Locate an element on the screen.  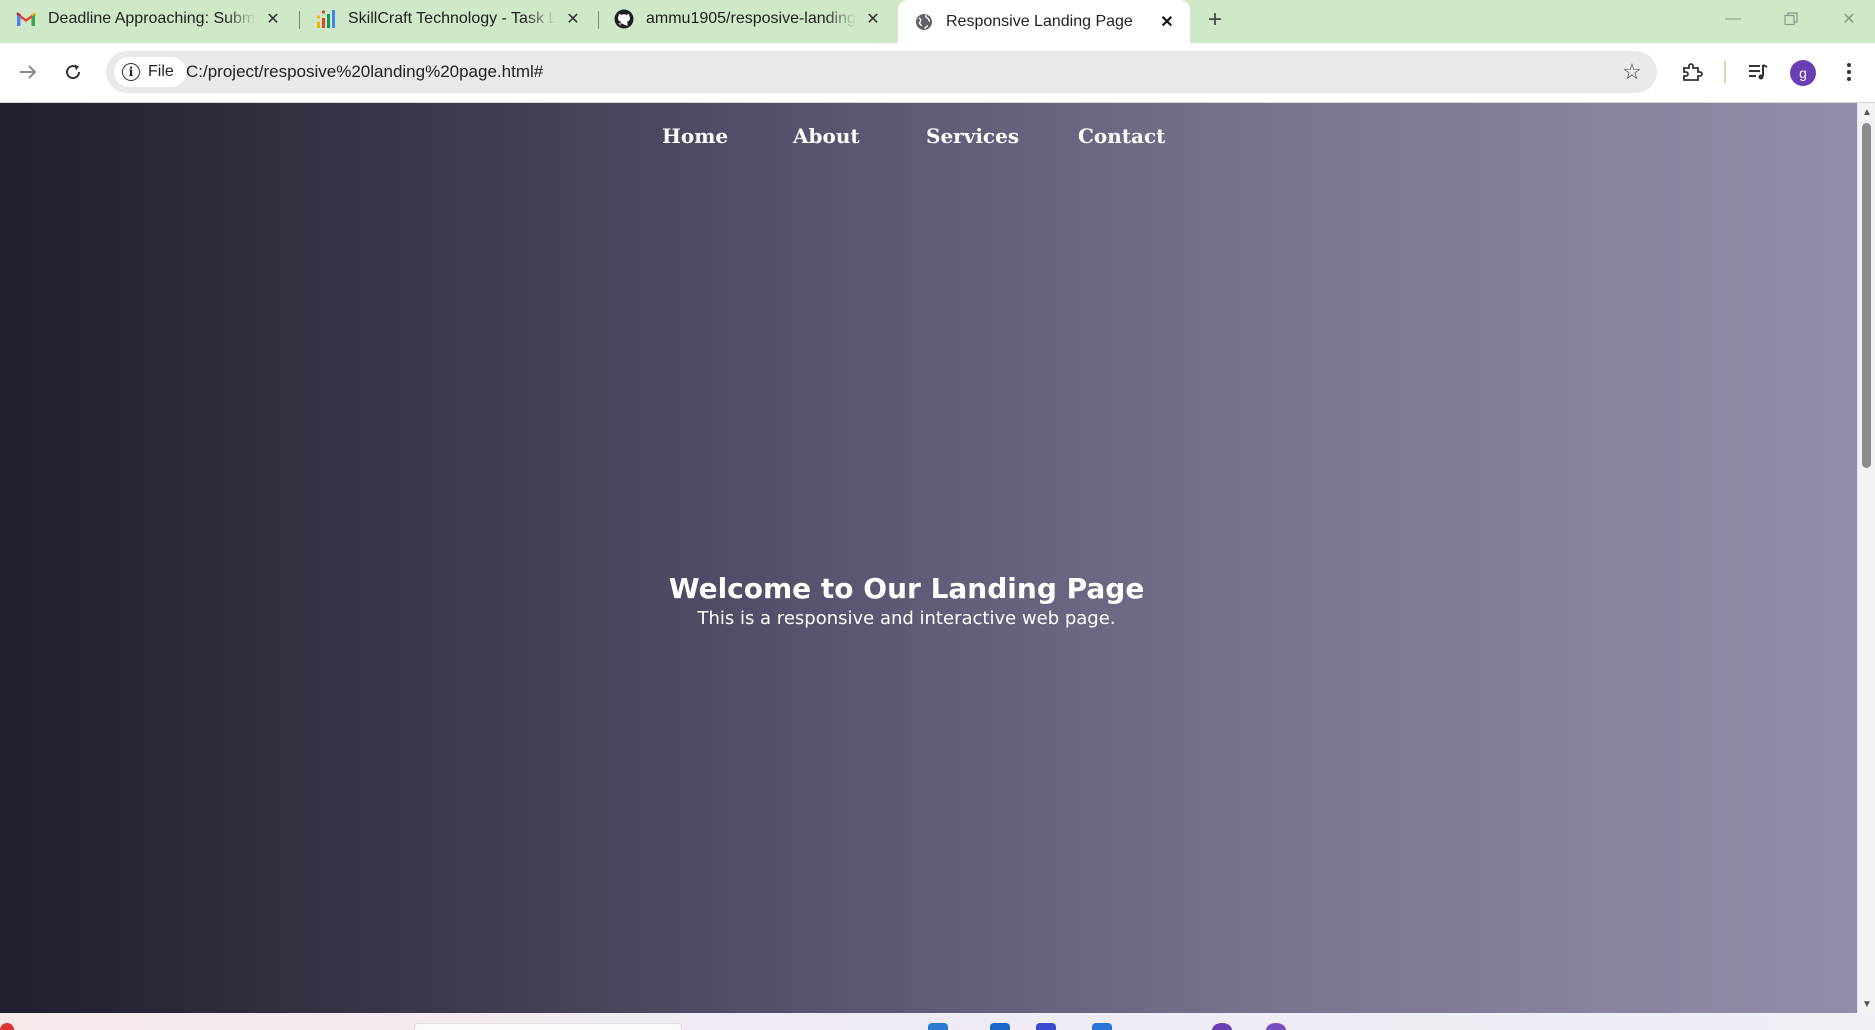
gmail-icon is located at coordinates (26, 19).